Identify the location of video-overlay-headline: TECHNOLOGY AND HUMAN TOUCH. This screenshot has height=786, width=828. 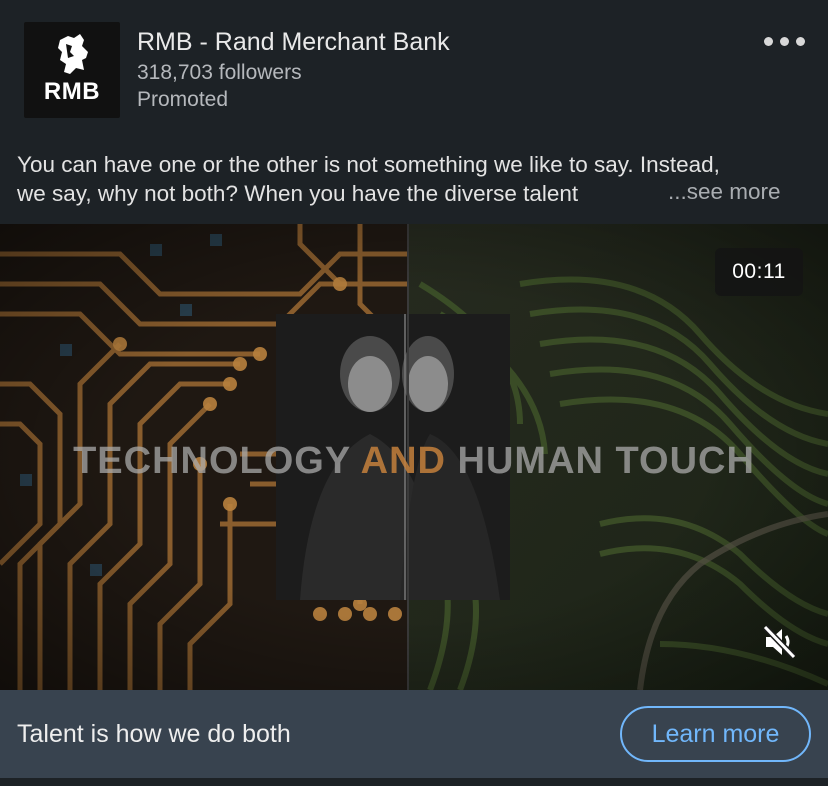
(414, 461).